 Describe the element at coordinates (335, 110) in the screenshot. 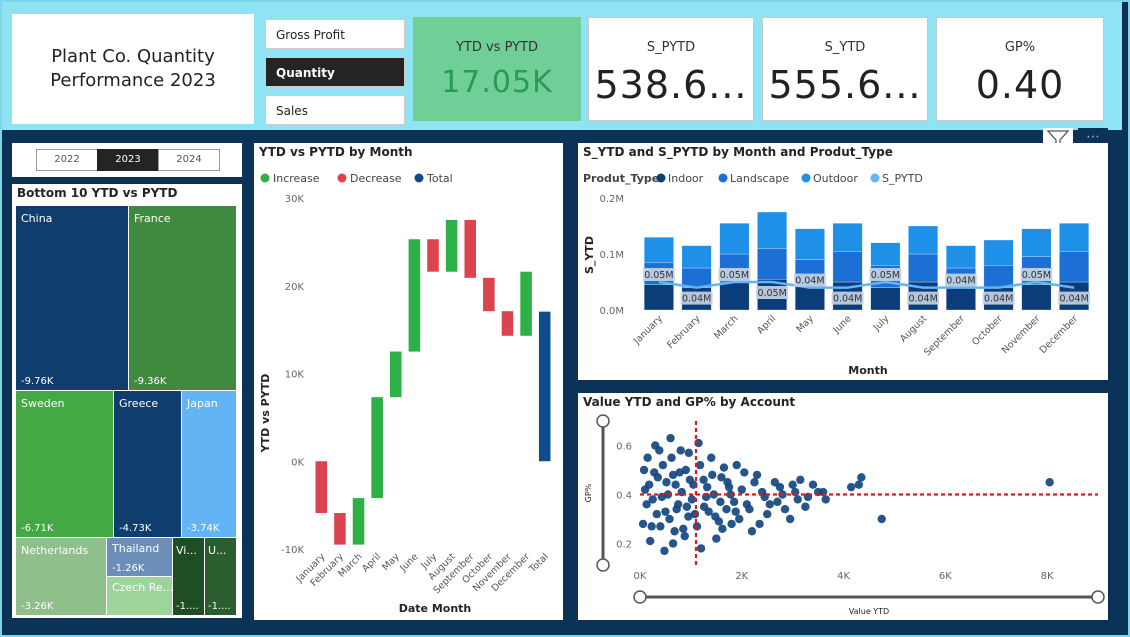

I see `sales-button: Sales` at that location.